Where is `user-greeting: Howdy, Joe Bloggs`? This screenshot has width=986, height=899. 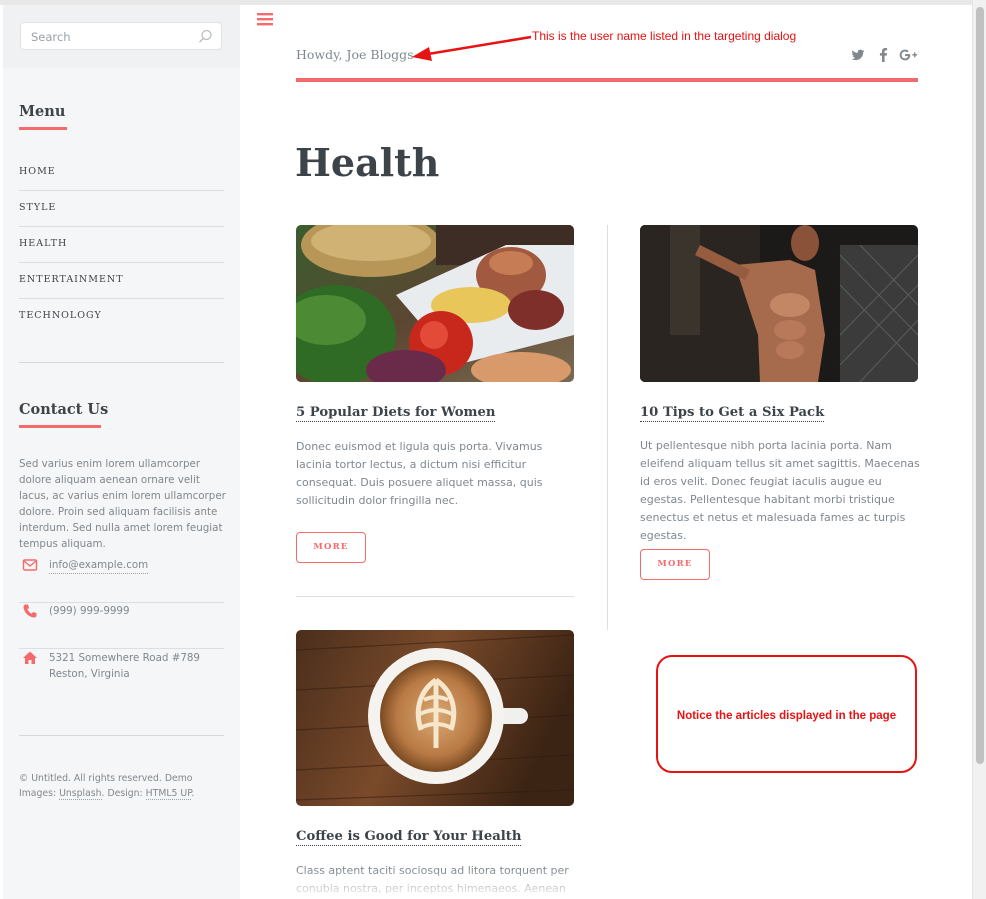
user-greeting: Howdy, Joe Bloggs is located at coordinates (355, 54).